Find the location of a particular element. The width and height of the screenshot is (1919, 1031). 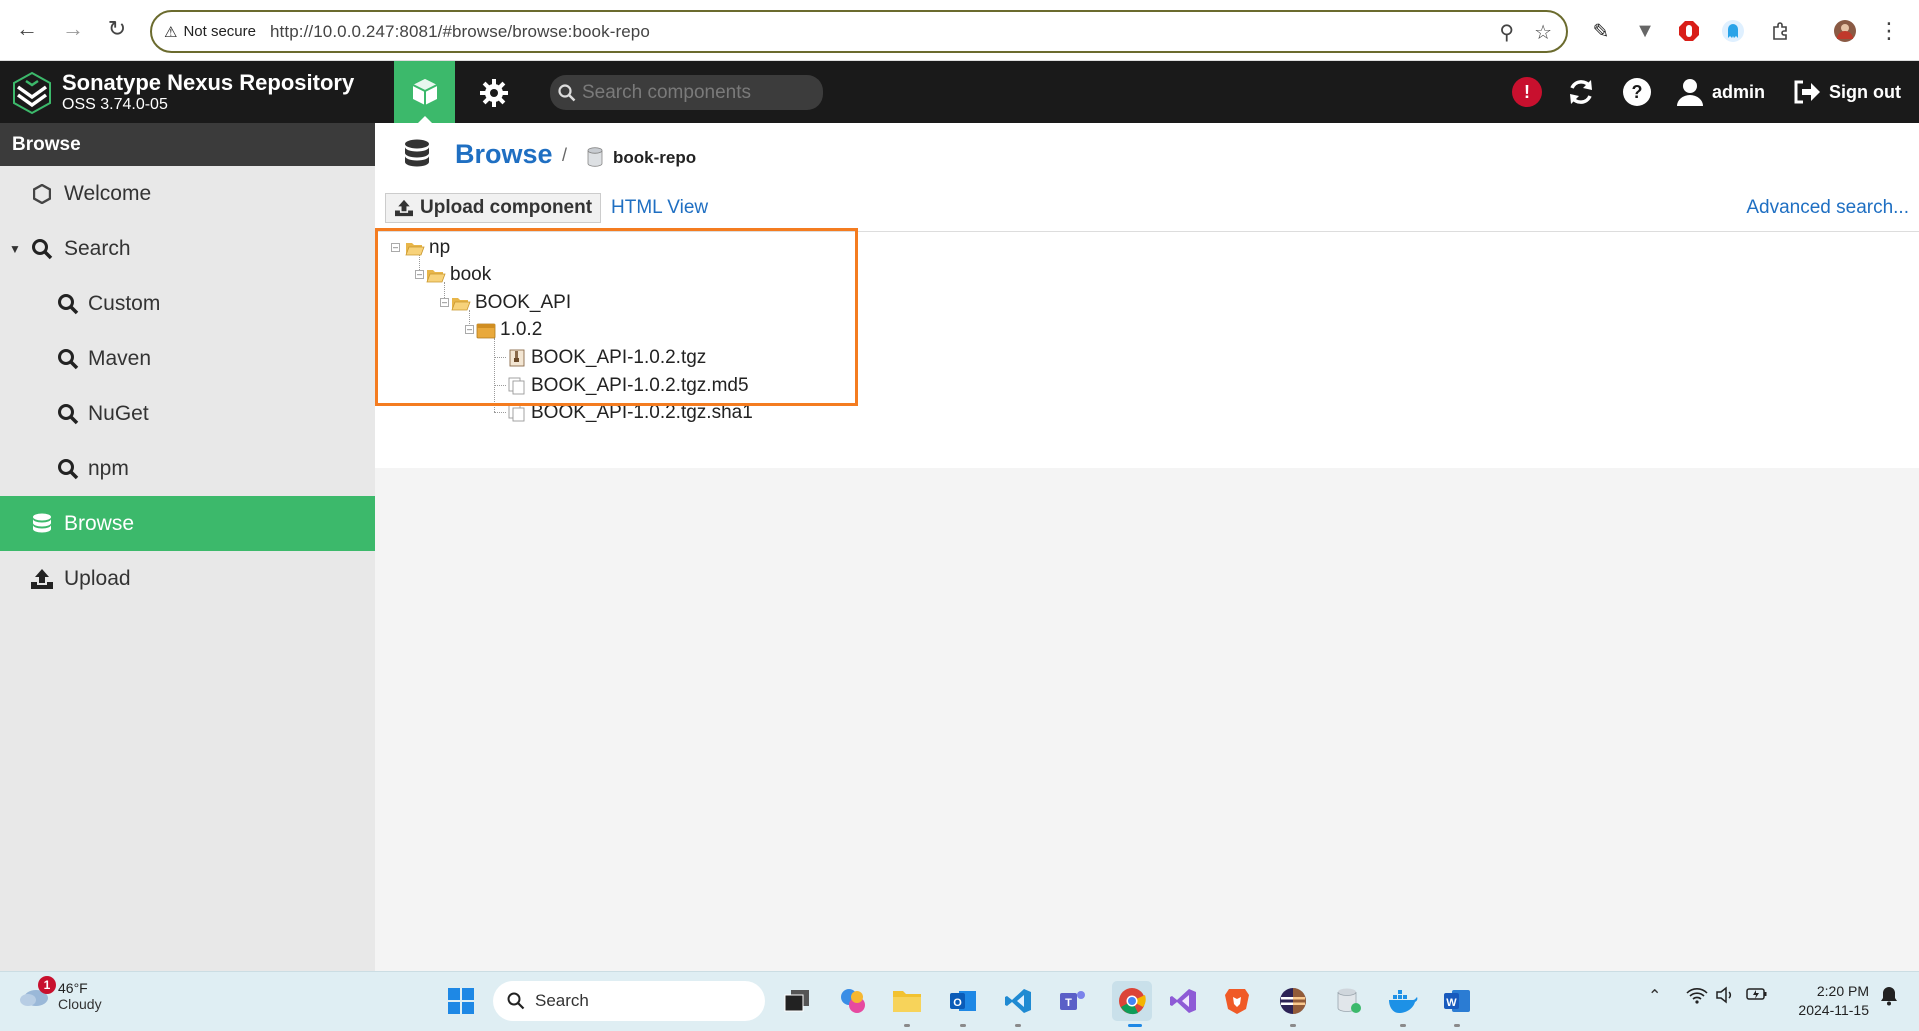

battery-icon is located at coordinates (1757, 996).